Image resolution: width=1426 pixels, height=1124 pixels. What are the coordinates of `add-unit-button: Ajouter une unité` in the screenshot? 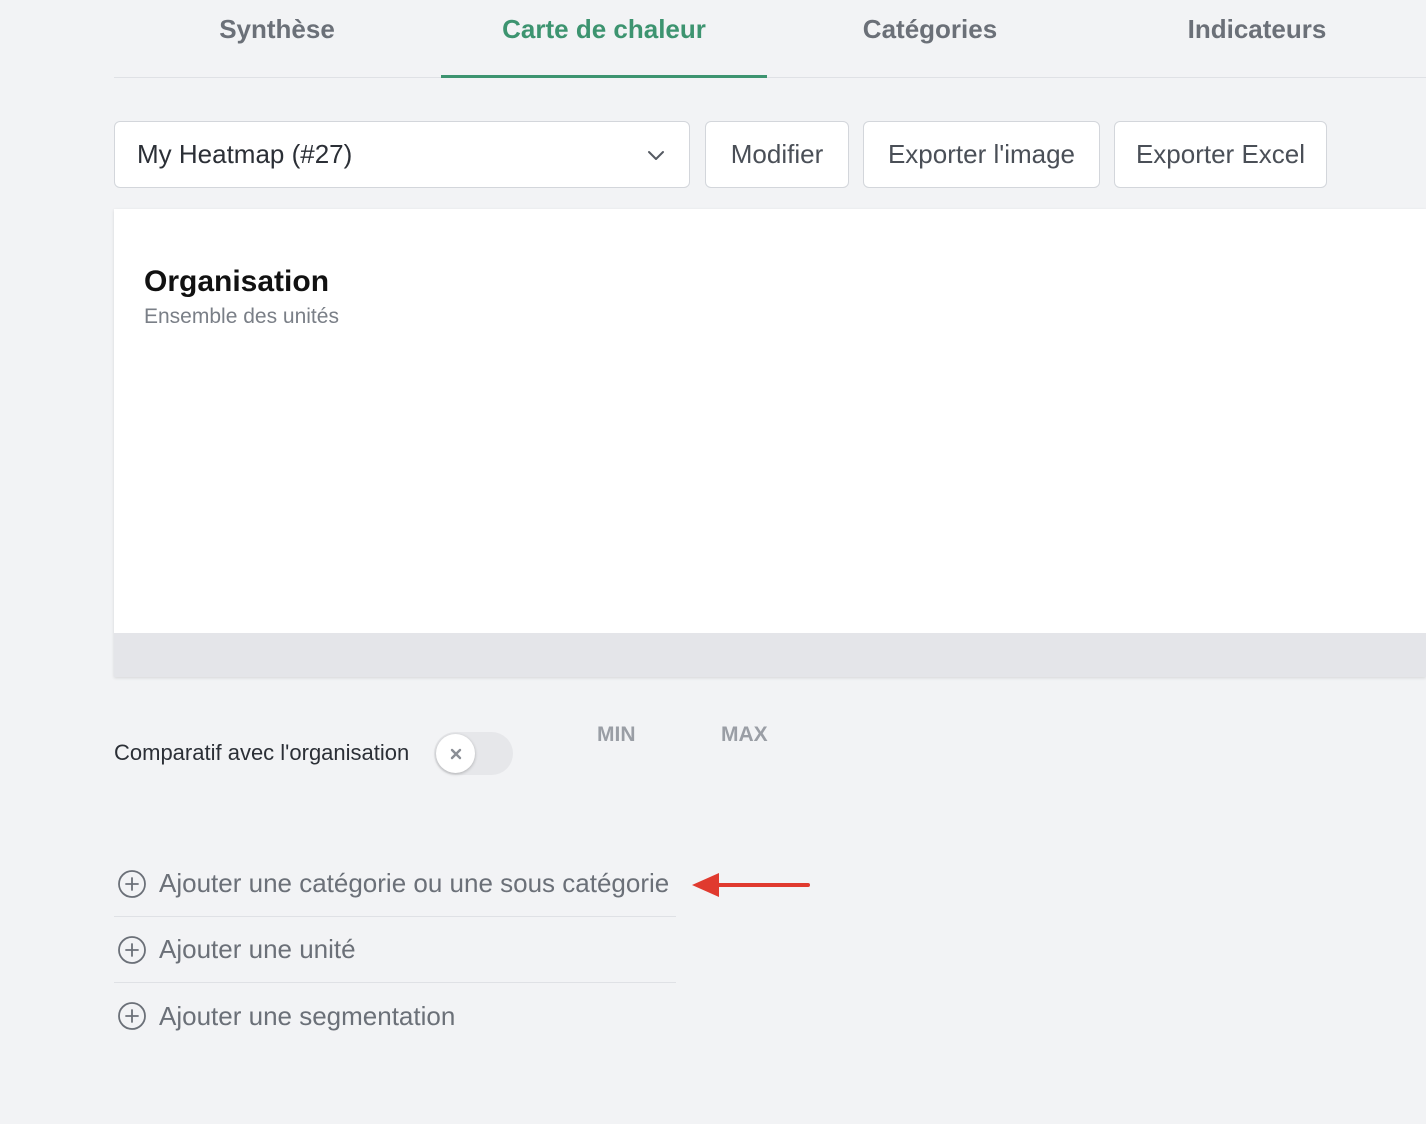 It's located at (395, 950).